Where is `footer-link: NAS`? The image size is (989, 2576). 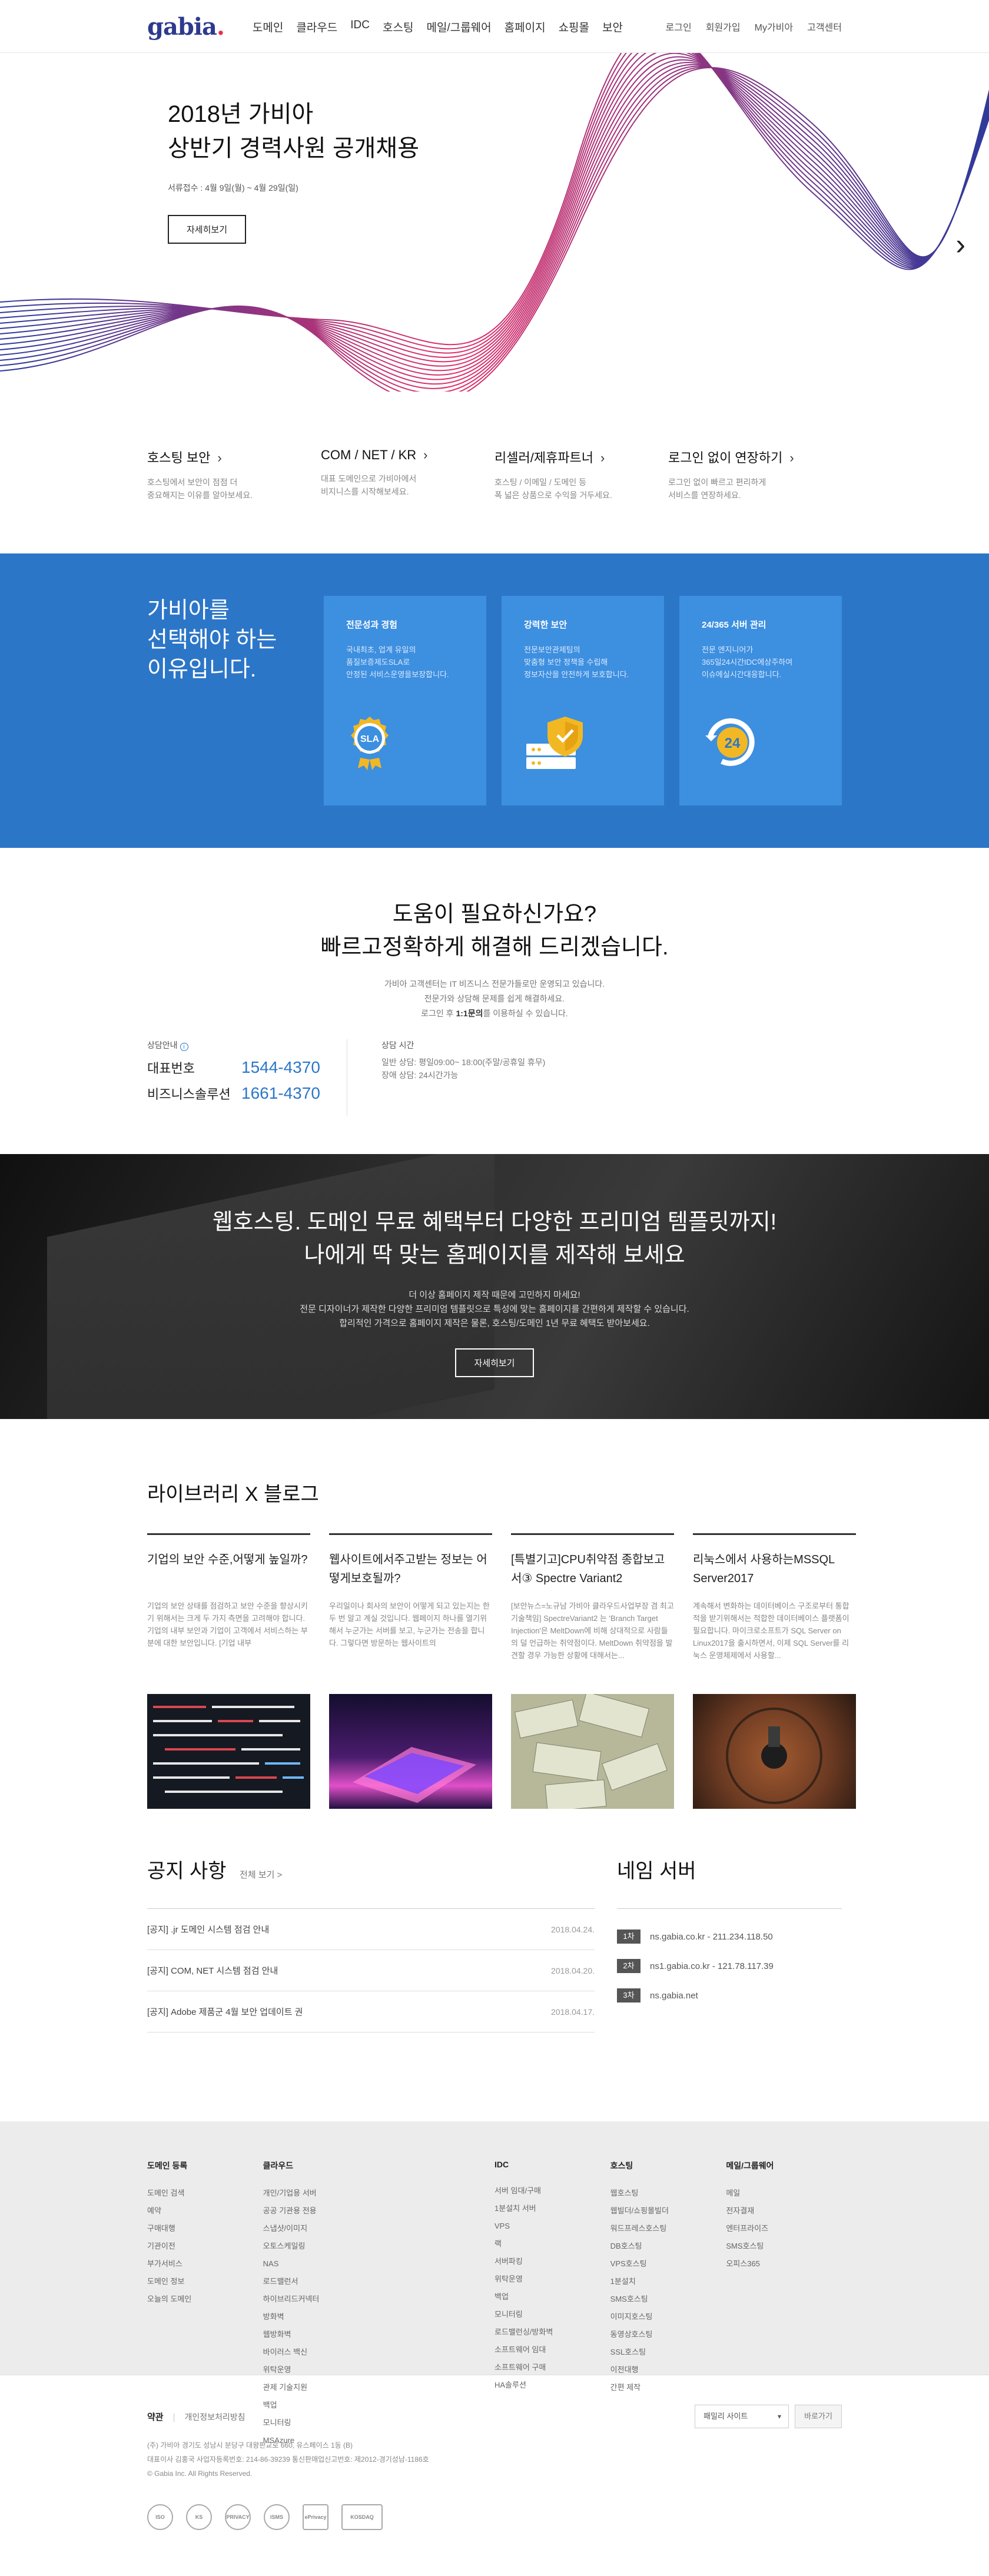 footer-link: NAS is located at coordinates (322, 2264).